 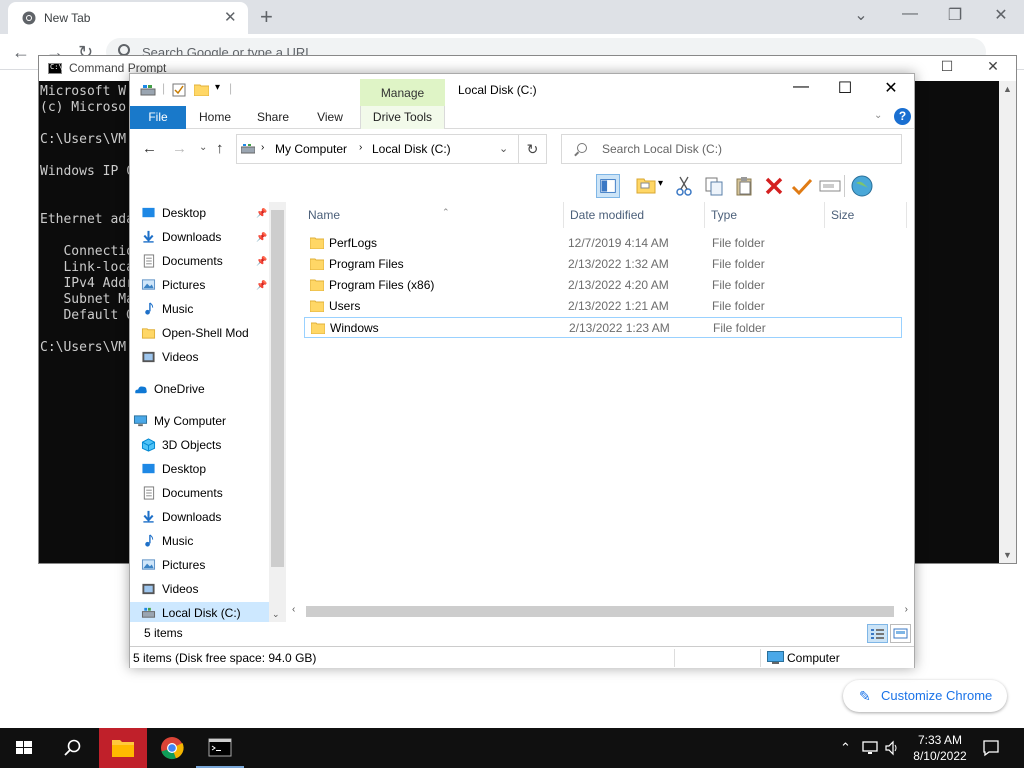 What do you see at coordinates (802, 186) in the screenshot?
I see `checkmark-icon` at bounding box center [802, 186].